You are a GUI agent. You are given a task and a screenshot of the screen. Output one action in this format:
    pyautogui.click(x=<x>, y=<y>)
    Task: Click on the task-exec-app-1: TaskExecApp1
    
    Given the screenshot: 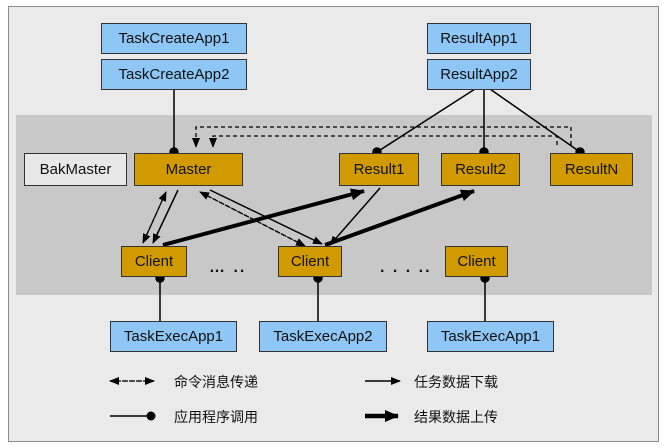 What is the action you would take?
    pyautogui.click(x=173, y=336)
    